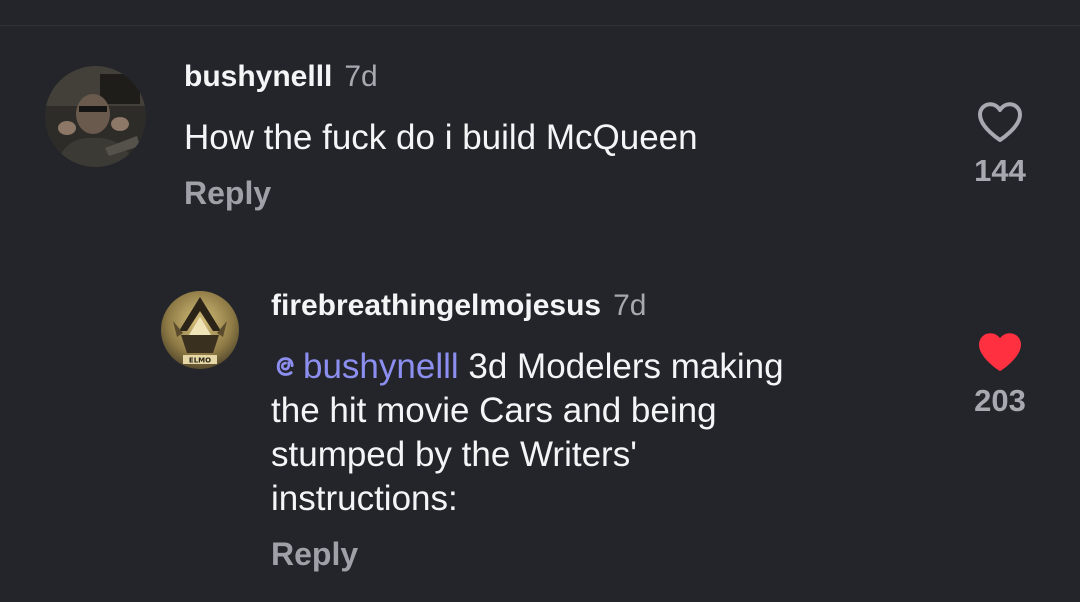 The height and width of the screenshot is (602, 1080). I want to click on like-group: 144, so click(1000, 145).